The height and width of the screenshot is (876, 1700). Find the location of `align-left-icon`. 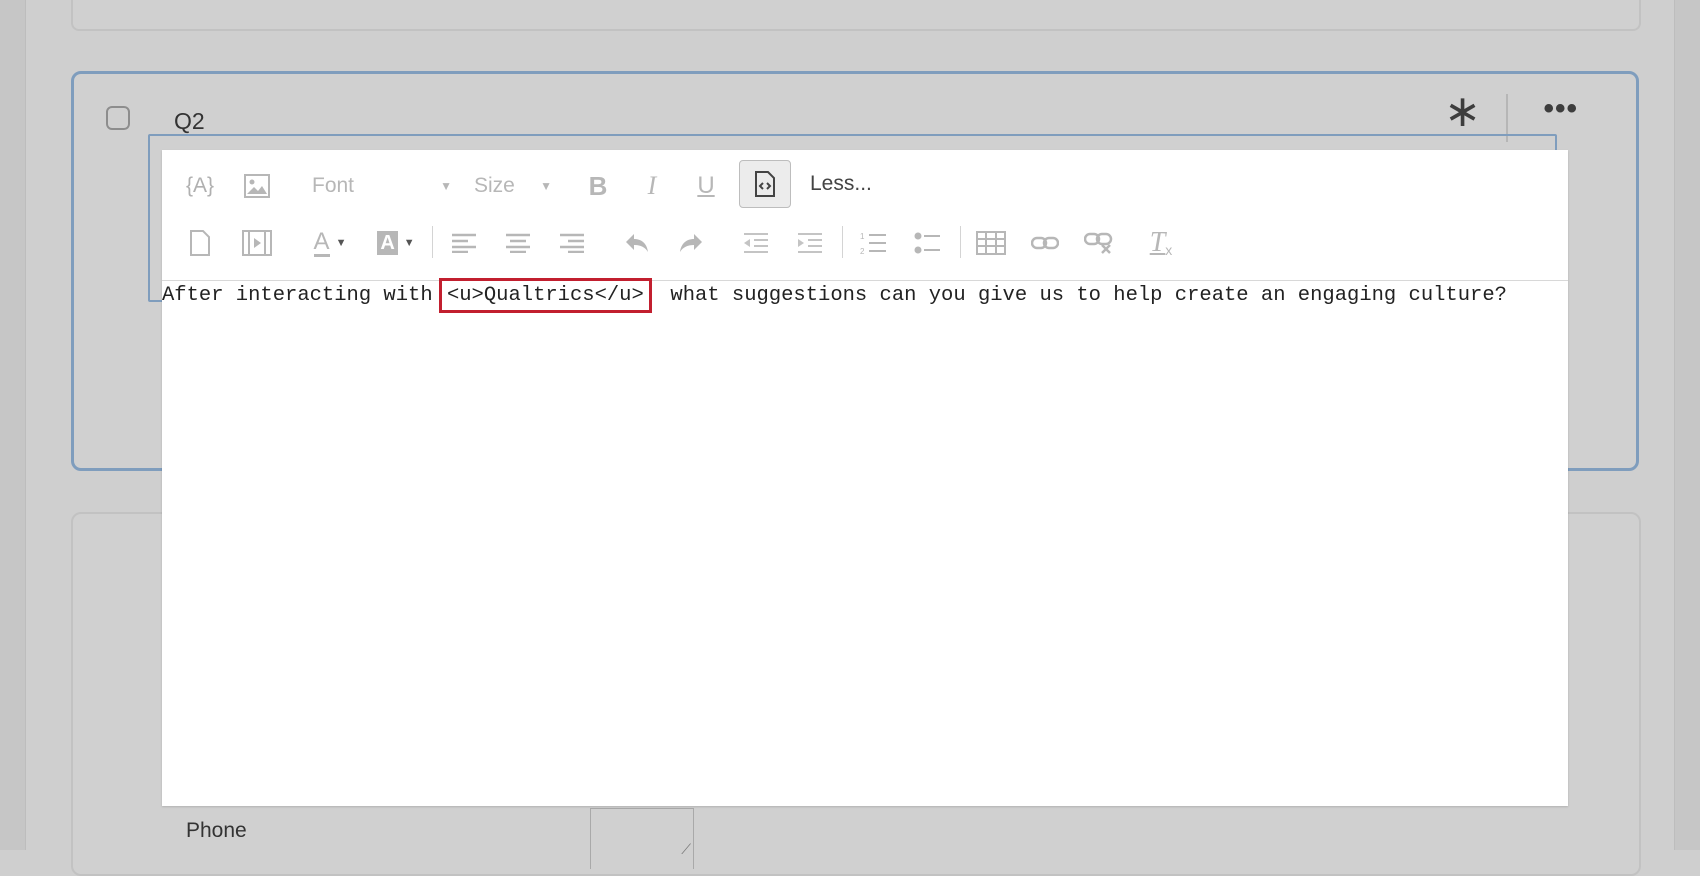

align-left-icon is located at coordinates (464, 243).